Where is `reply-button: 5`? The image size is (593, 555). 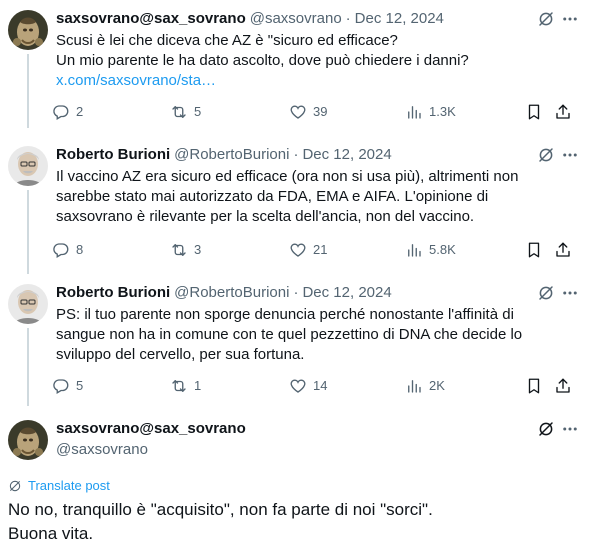
reply-button: 5 is located at coordinates (67, 386).